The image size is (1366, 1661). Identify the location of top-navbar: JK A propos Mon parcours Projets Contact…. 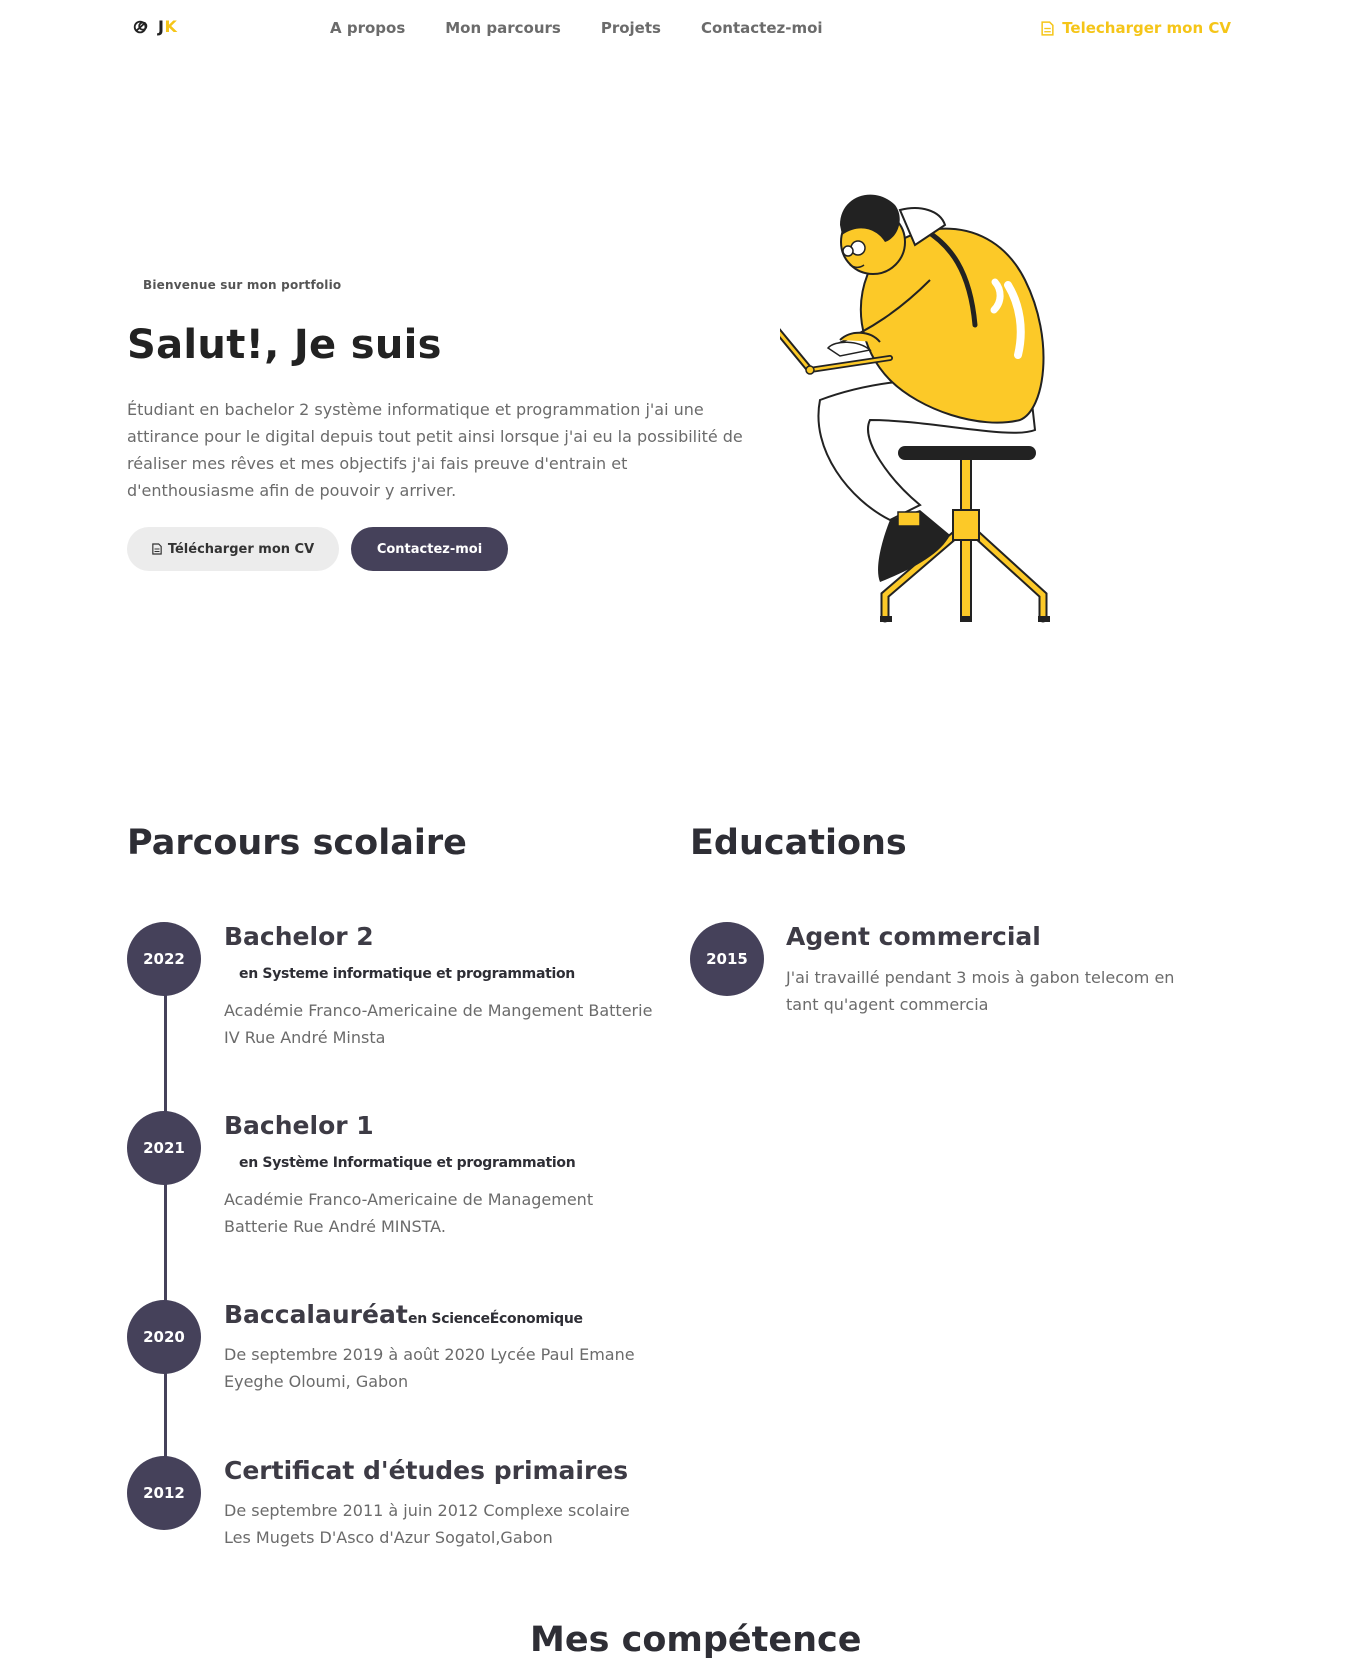
(683, 29).